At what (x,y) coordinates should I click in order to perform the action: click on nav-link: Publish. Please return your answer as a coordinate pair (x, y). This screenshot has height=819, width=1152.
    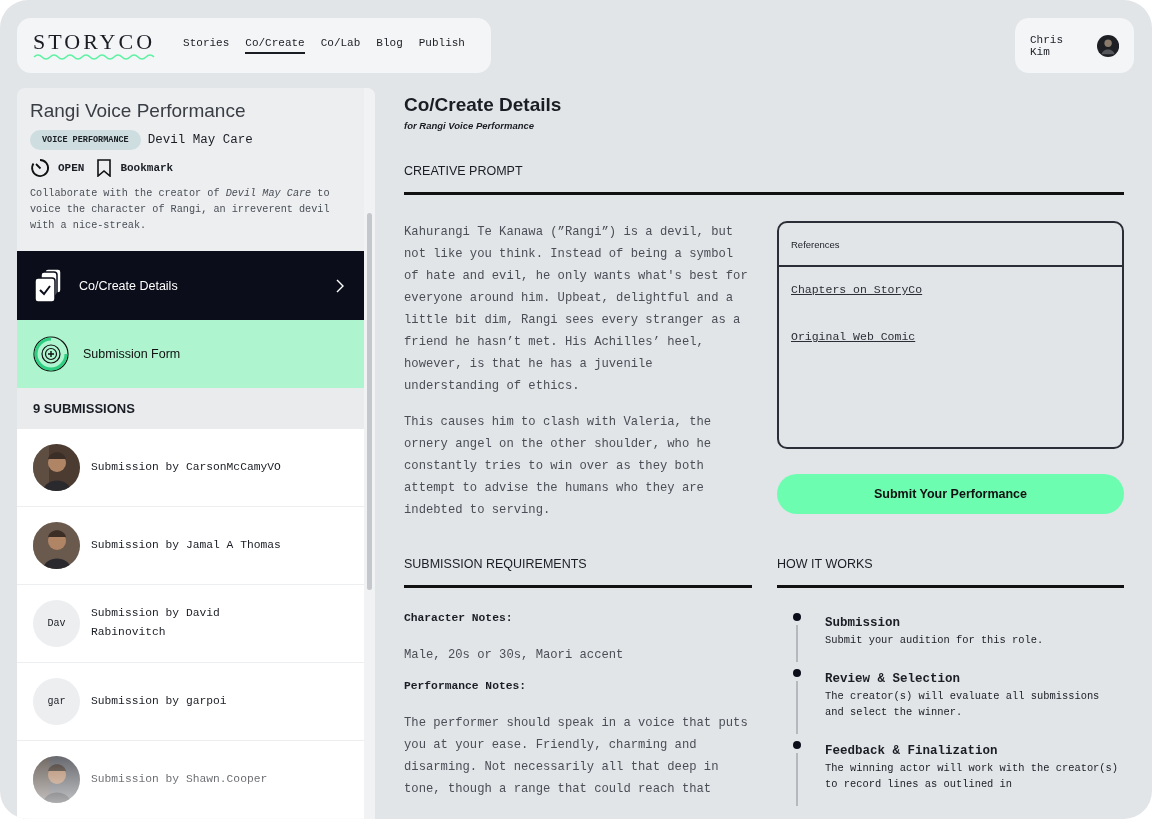
    Looking at the image, I should click on (441, 45).